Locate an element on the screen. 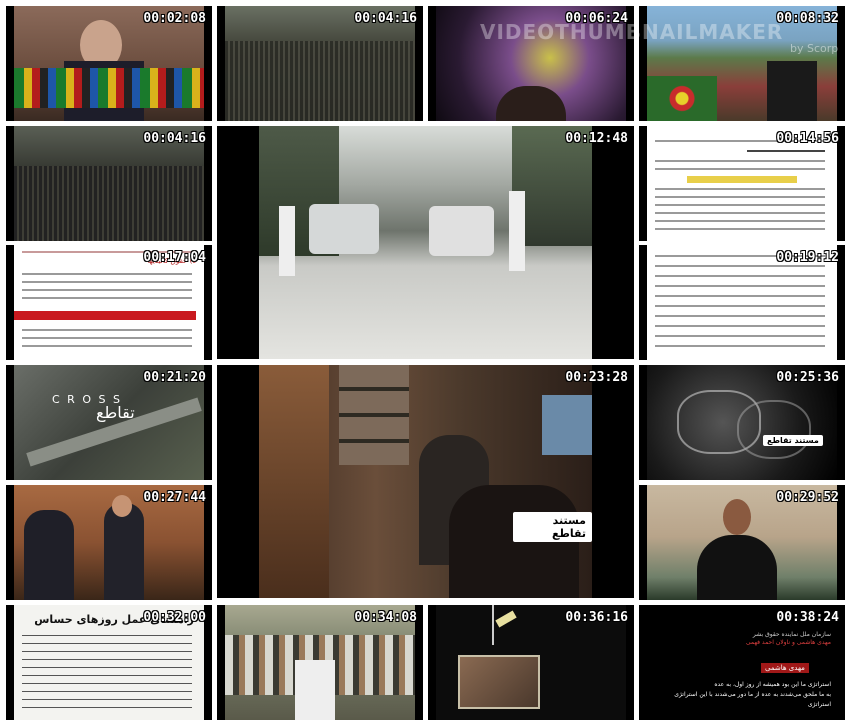 The height and width of the screenshot is (725, 850). timestamp: 00:34:08 is located at coordinates (385, 617).